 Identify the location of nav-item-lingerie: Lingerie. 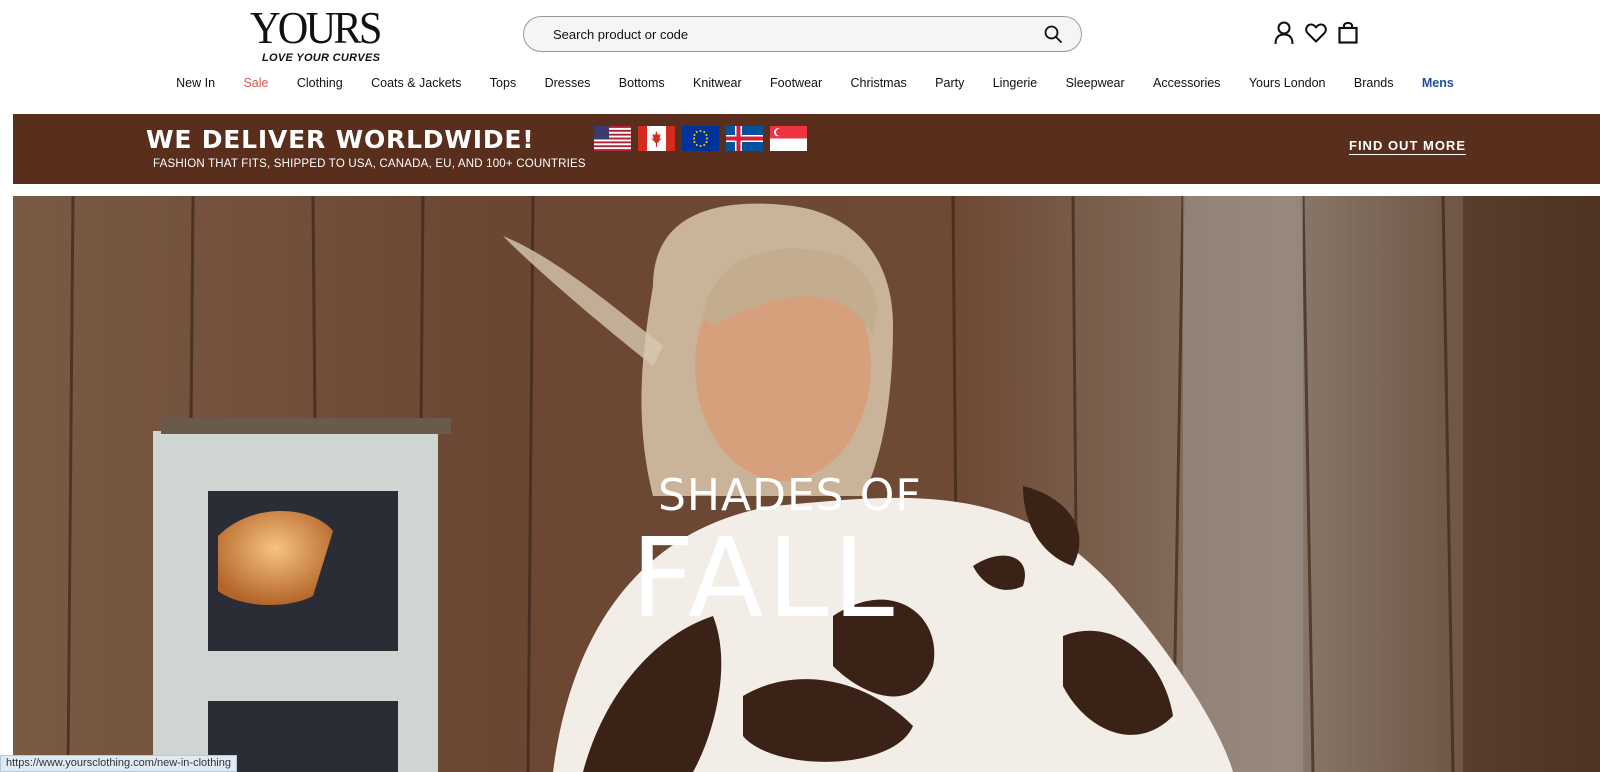
(1015, 84).